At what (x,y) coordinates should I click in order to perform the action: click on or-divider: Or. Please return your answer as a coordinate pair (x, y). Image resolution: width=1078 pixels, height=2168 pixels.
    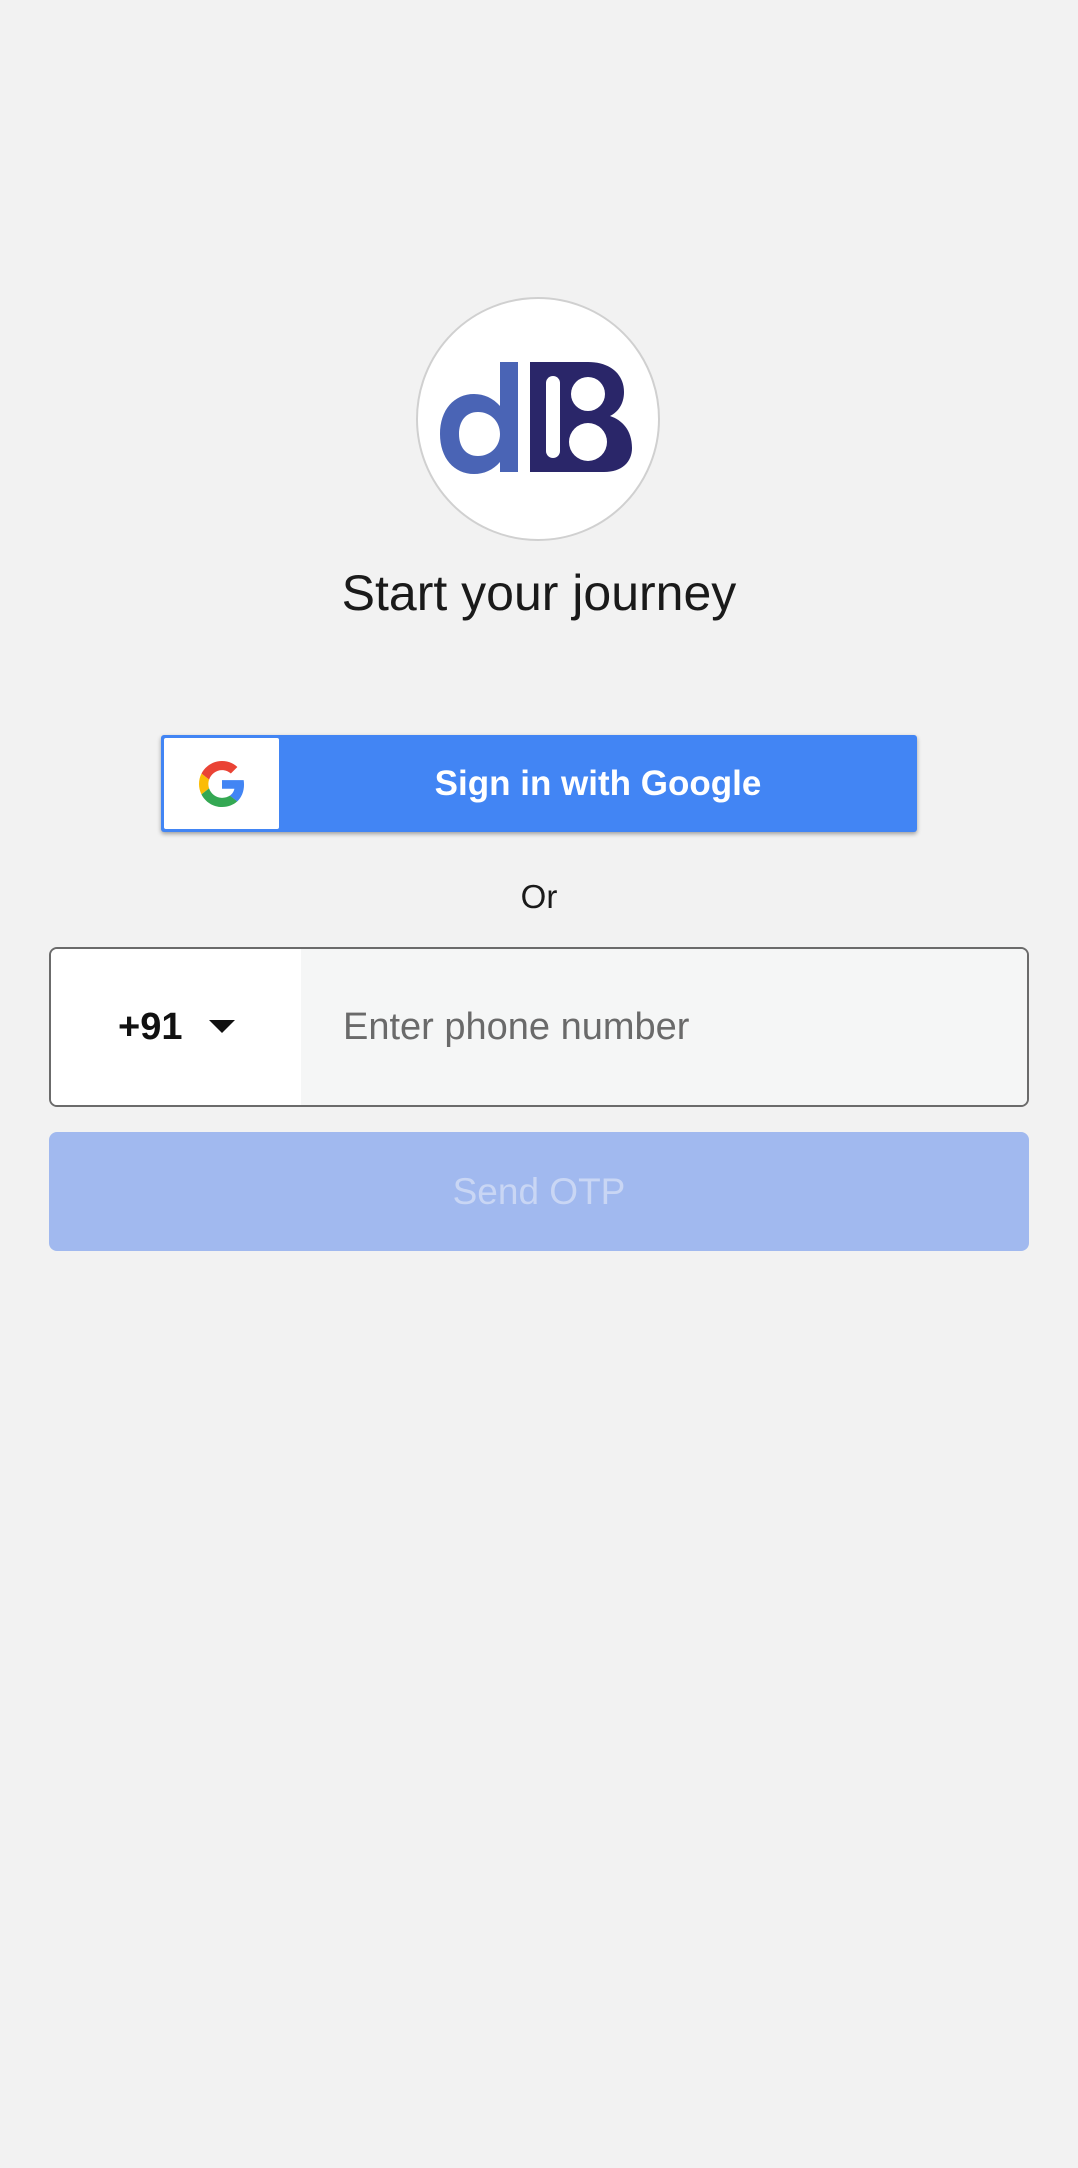
    Looking at the image, I should click on (539, 896).